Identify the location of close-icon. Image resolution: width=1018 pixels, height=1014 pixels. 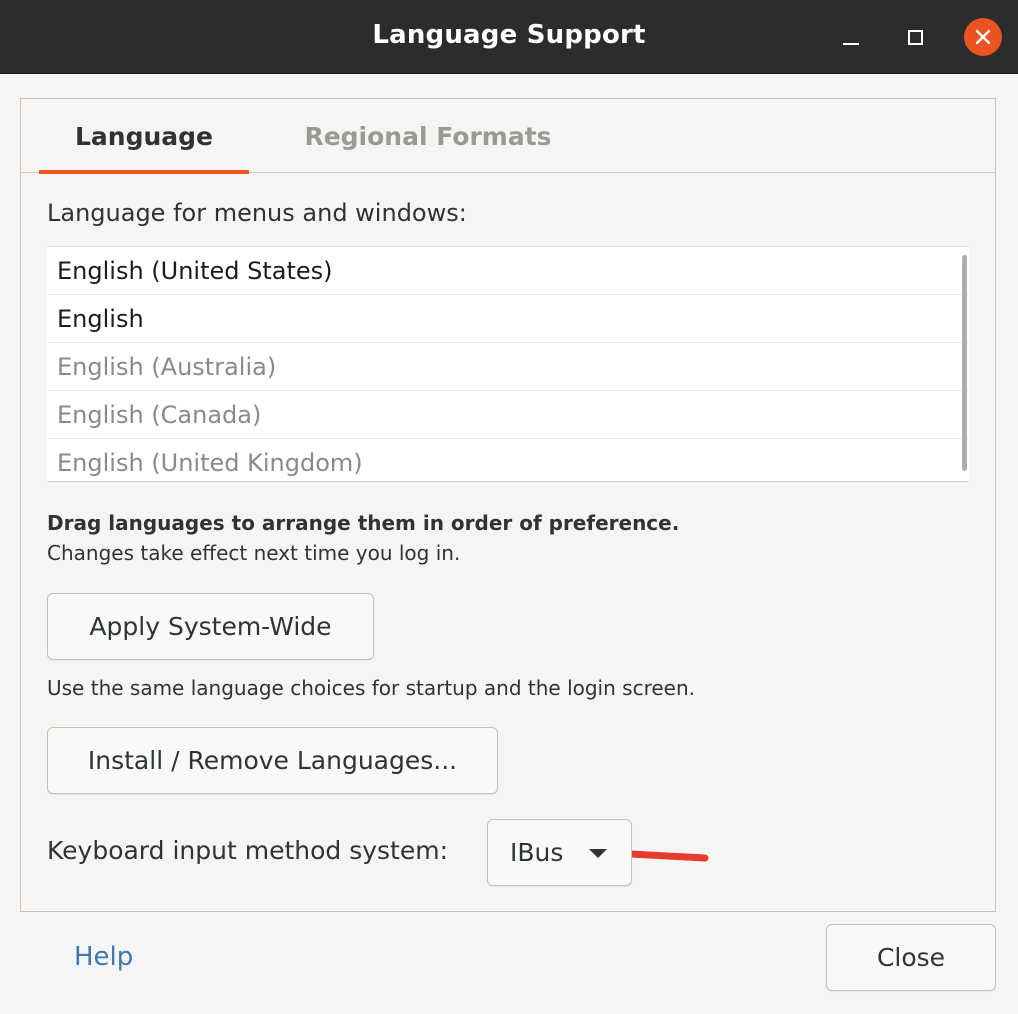
(983, 37).